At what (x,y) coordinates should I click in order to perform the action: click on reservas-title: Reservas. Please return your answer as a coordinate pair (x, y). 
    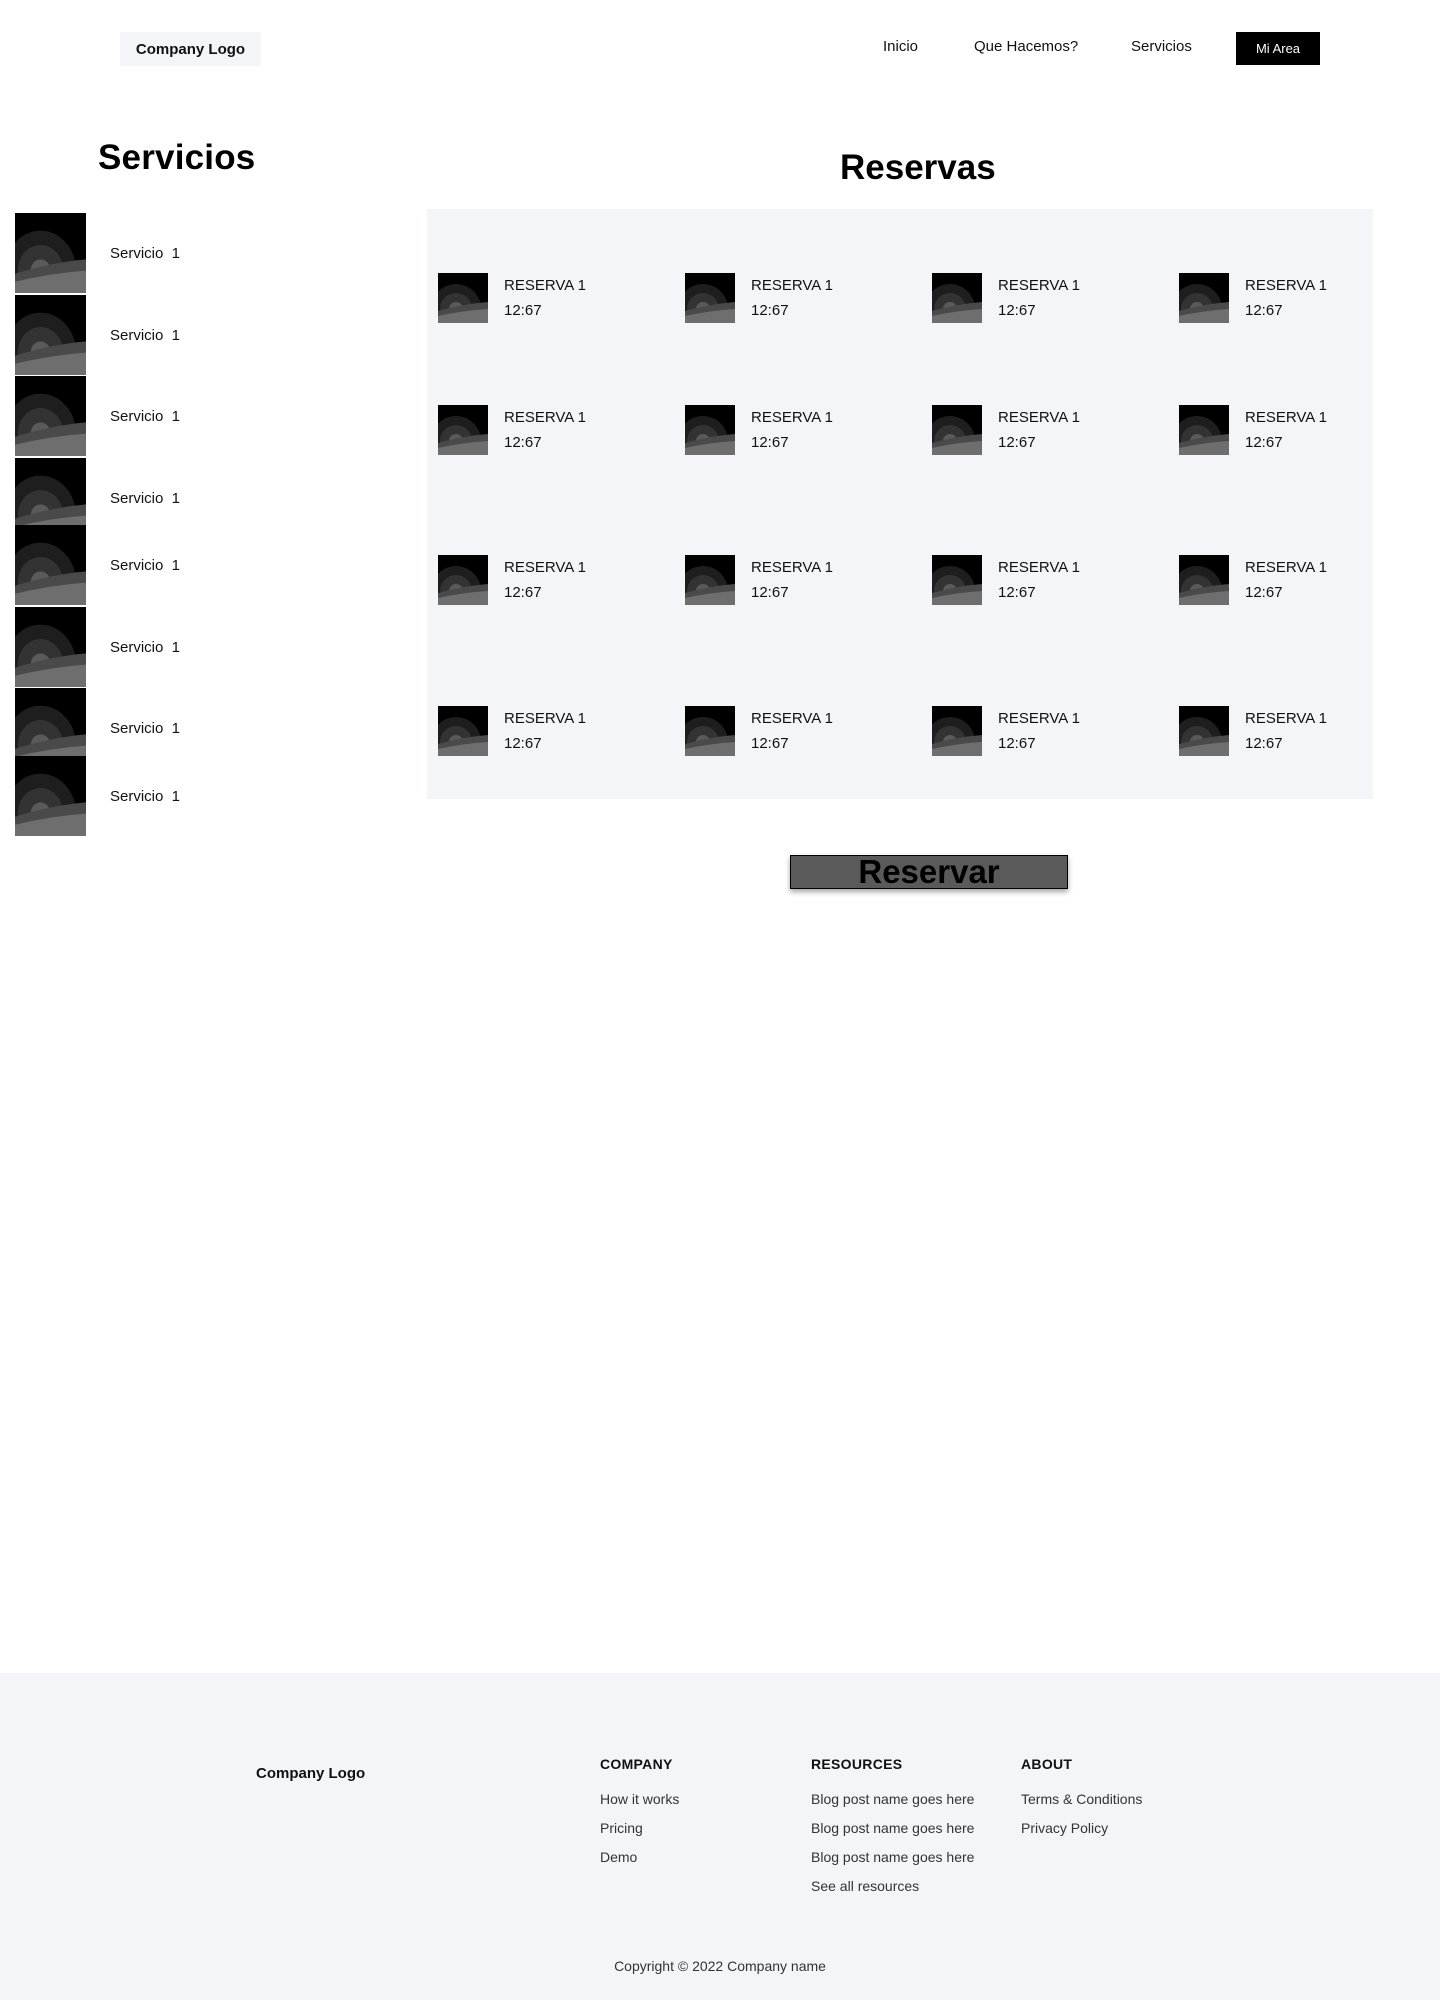
    Looking at the image, I should click on (918, 167).